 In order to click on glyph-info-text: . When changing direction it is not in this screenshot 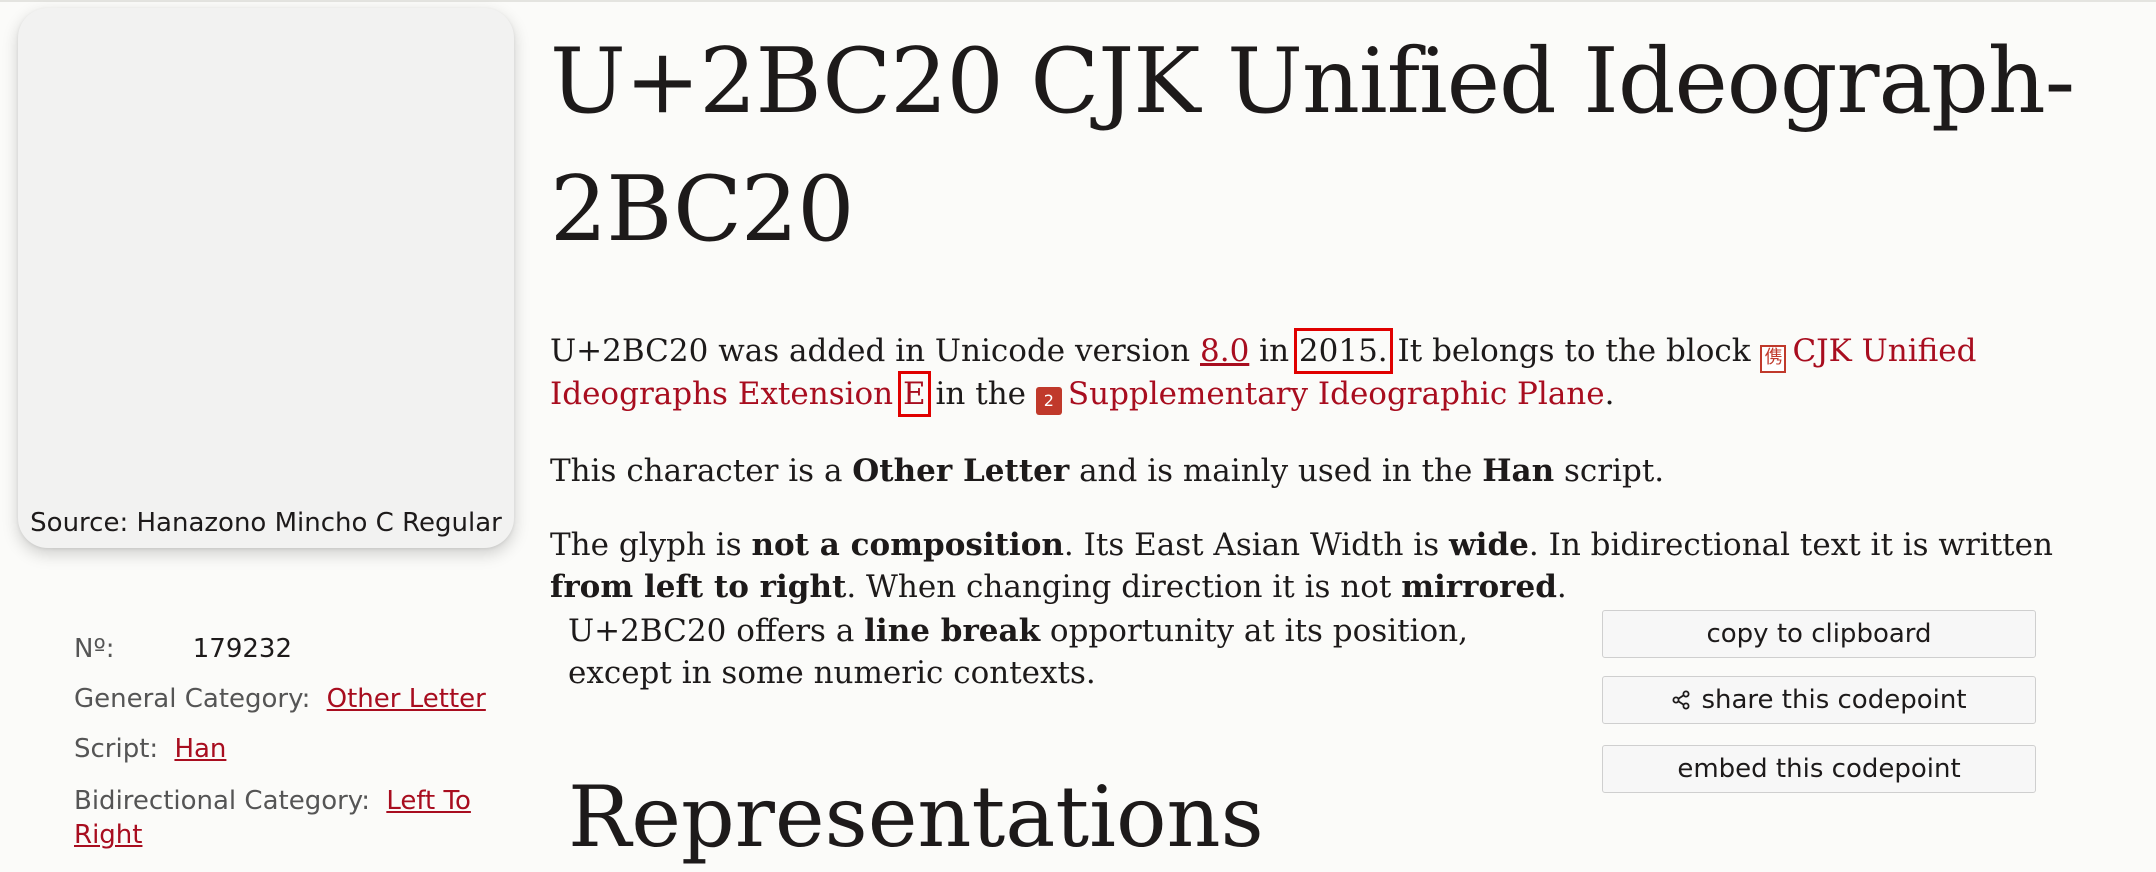, I will do `click(1123, 587)`.